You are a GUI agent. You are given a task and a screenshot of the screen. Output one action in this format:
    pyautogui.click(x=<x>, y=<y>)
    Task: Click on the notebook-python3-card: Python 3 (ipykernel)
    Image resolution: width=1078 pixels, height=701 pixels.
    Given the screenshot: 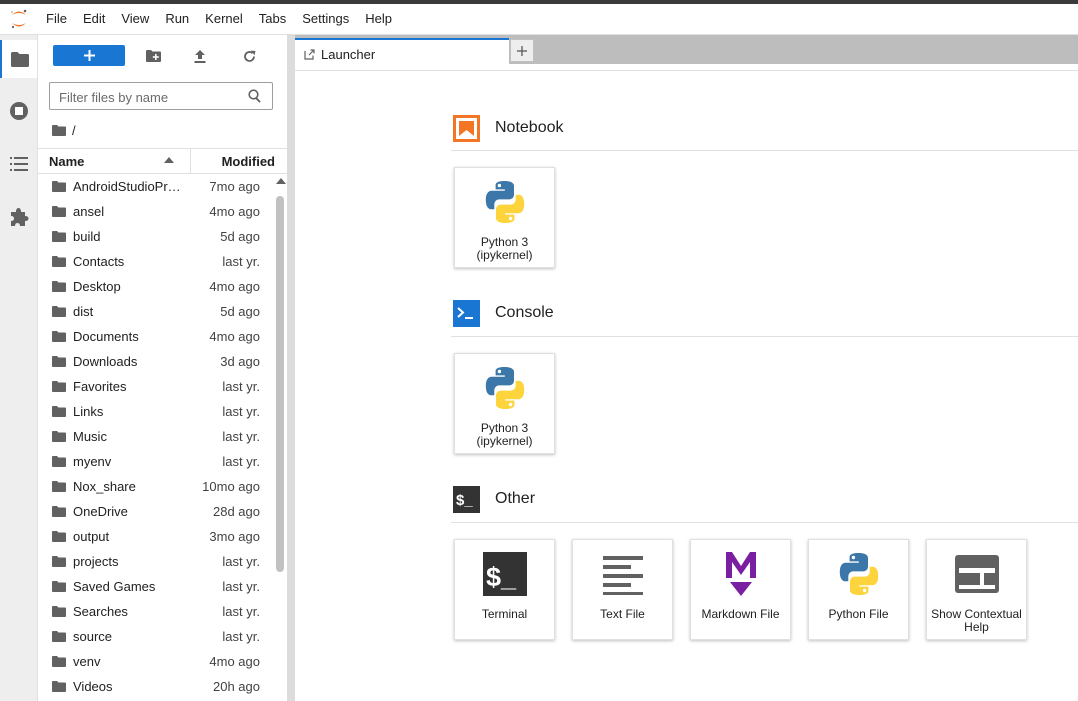 What is the action you would take?
    pyautogui.click(x=504, y=217)
    